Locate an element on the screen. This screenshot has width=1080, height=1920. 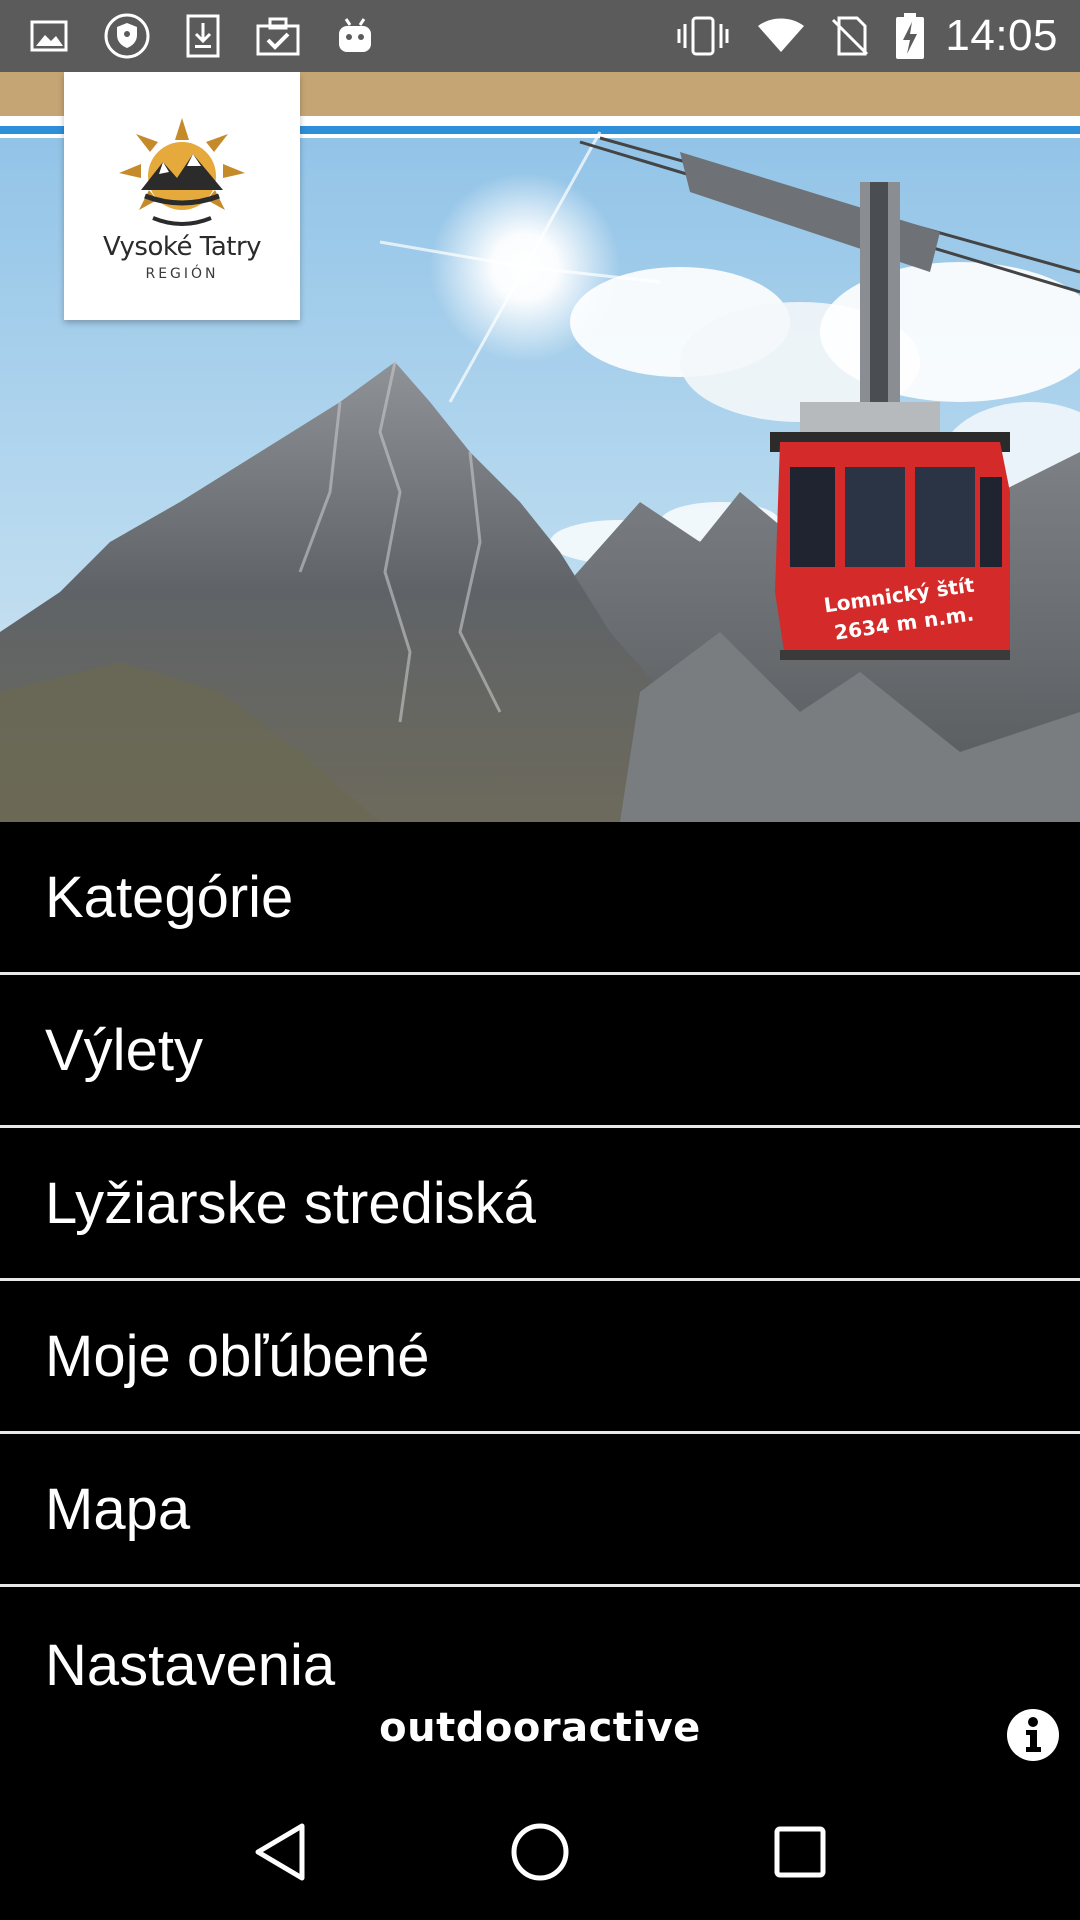
menu-item-moje-oblubene: Moje obľúbené is located at coordinates (540, 1357).